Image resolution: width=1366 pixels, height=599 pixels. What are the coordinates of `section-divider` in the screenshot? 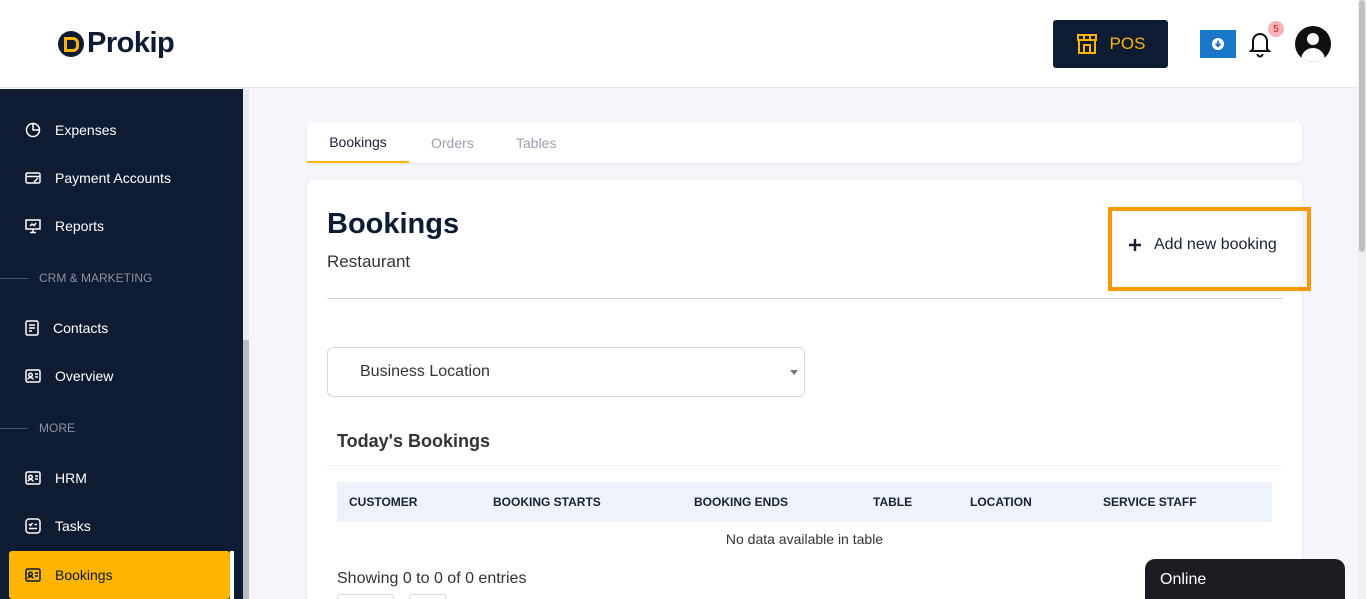 It's located at (804, 465).